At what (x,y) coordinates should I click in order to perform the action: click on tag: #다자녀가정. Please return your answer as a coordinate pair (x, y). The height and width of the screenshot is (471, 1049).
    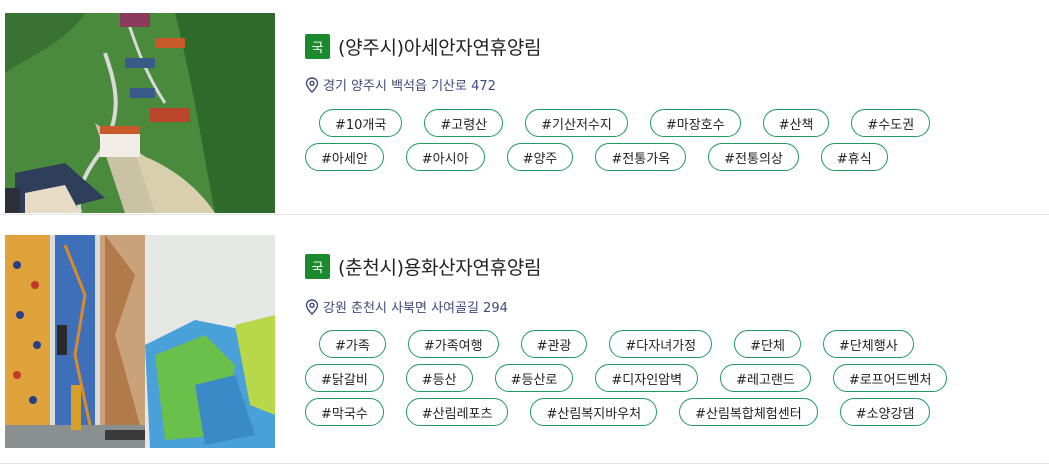
    Looking at the image, I should click on (661, 344).